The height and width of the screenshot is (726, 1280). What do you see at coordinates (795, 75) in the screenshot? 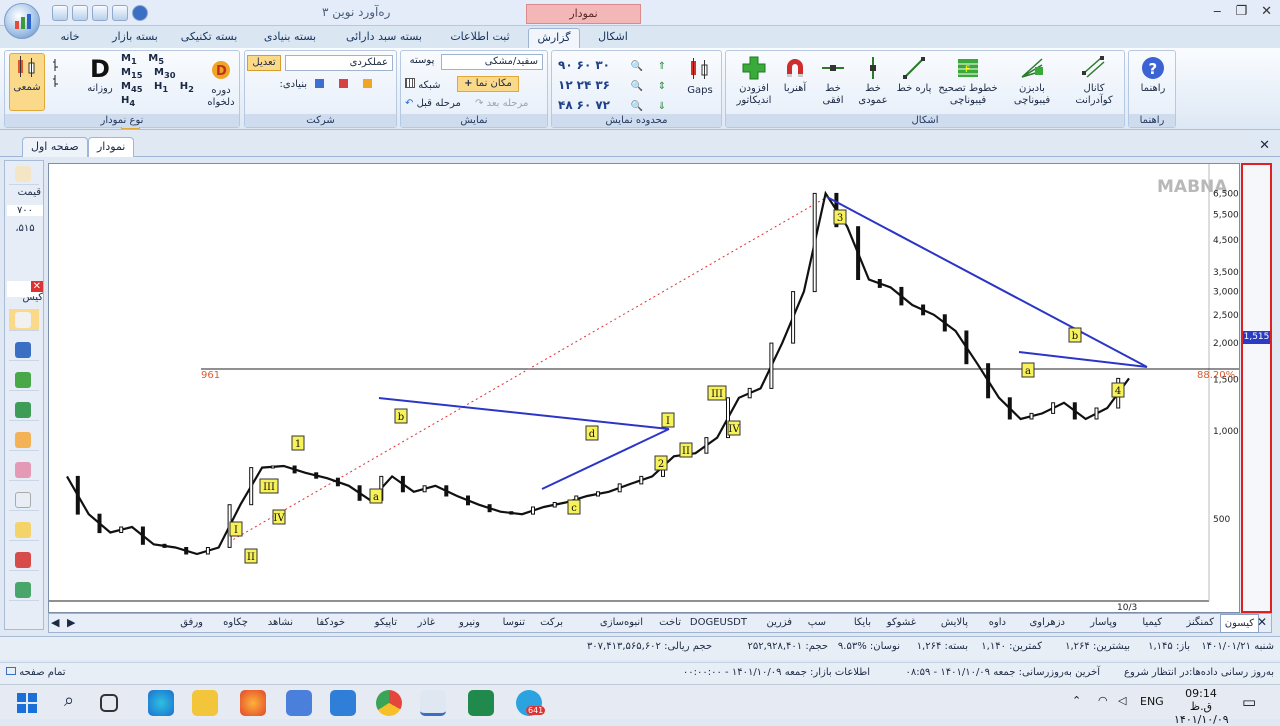
I see `magnet-button: آهنربا` at bounding box center [795, 75].